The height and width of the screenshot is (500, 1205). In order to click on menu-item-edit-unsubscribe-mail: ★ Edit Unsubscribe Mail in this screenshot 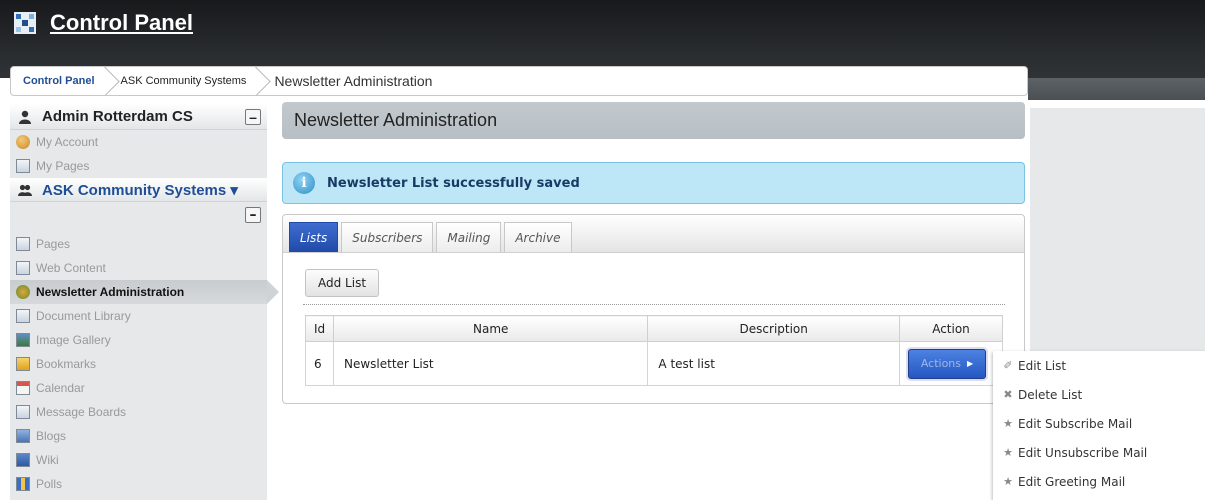, I will do `click(1099, 452)`.